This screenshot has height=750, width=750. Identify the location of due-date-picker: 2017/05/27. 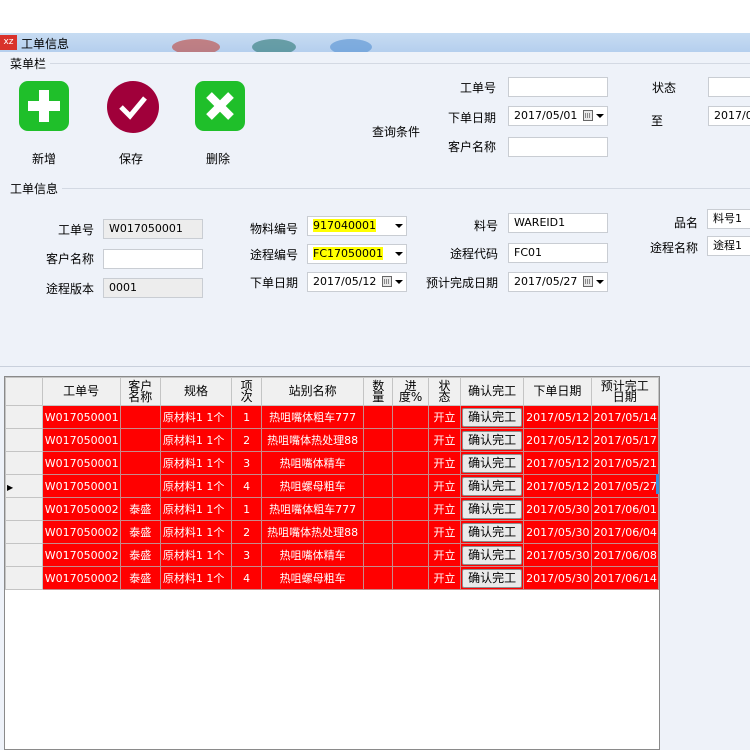
(558, 282).